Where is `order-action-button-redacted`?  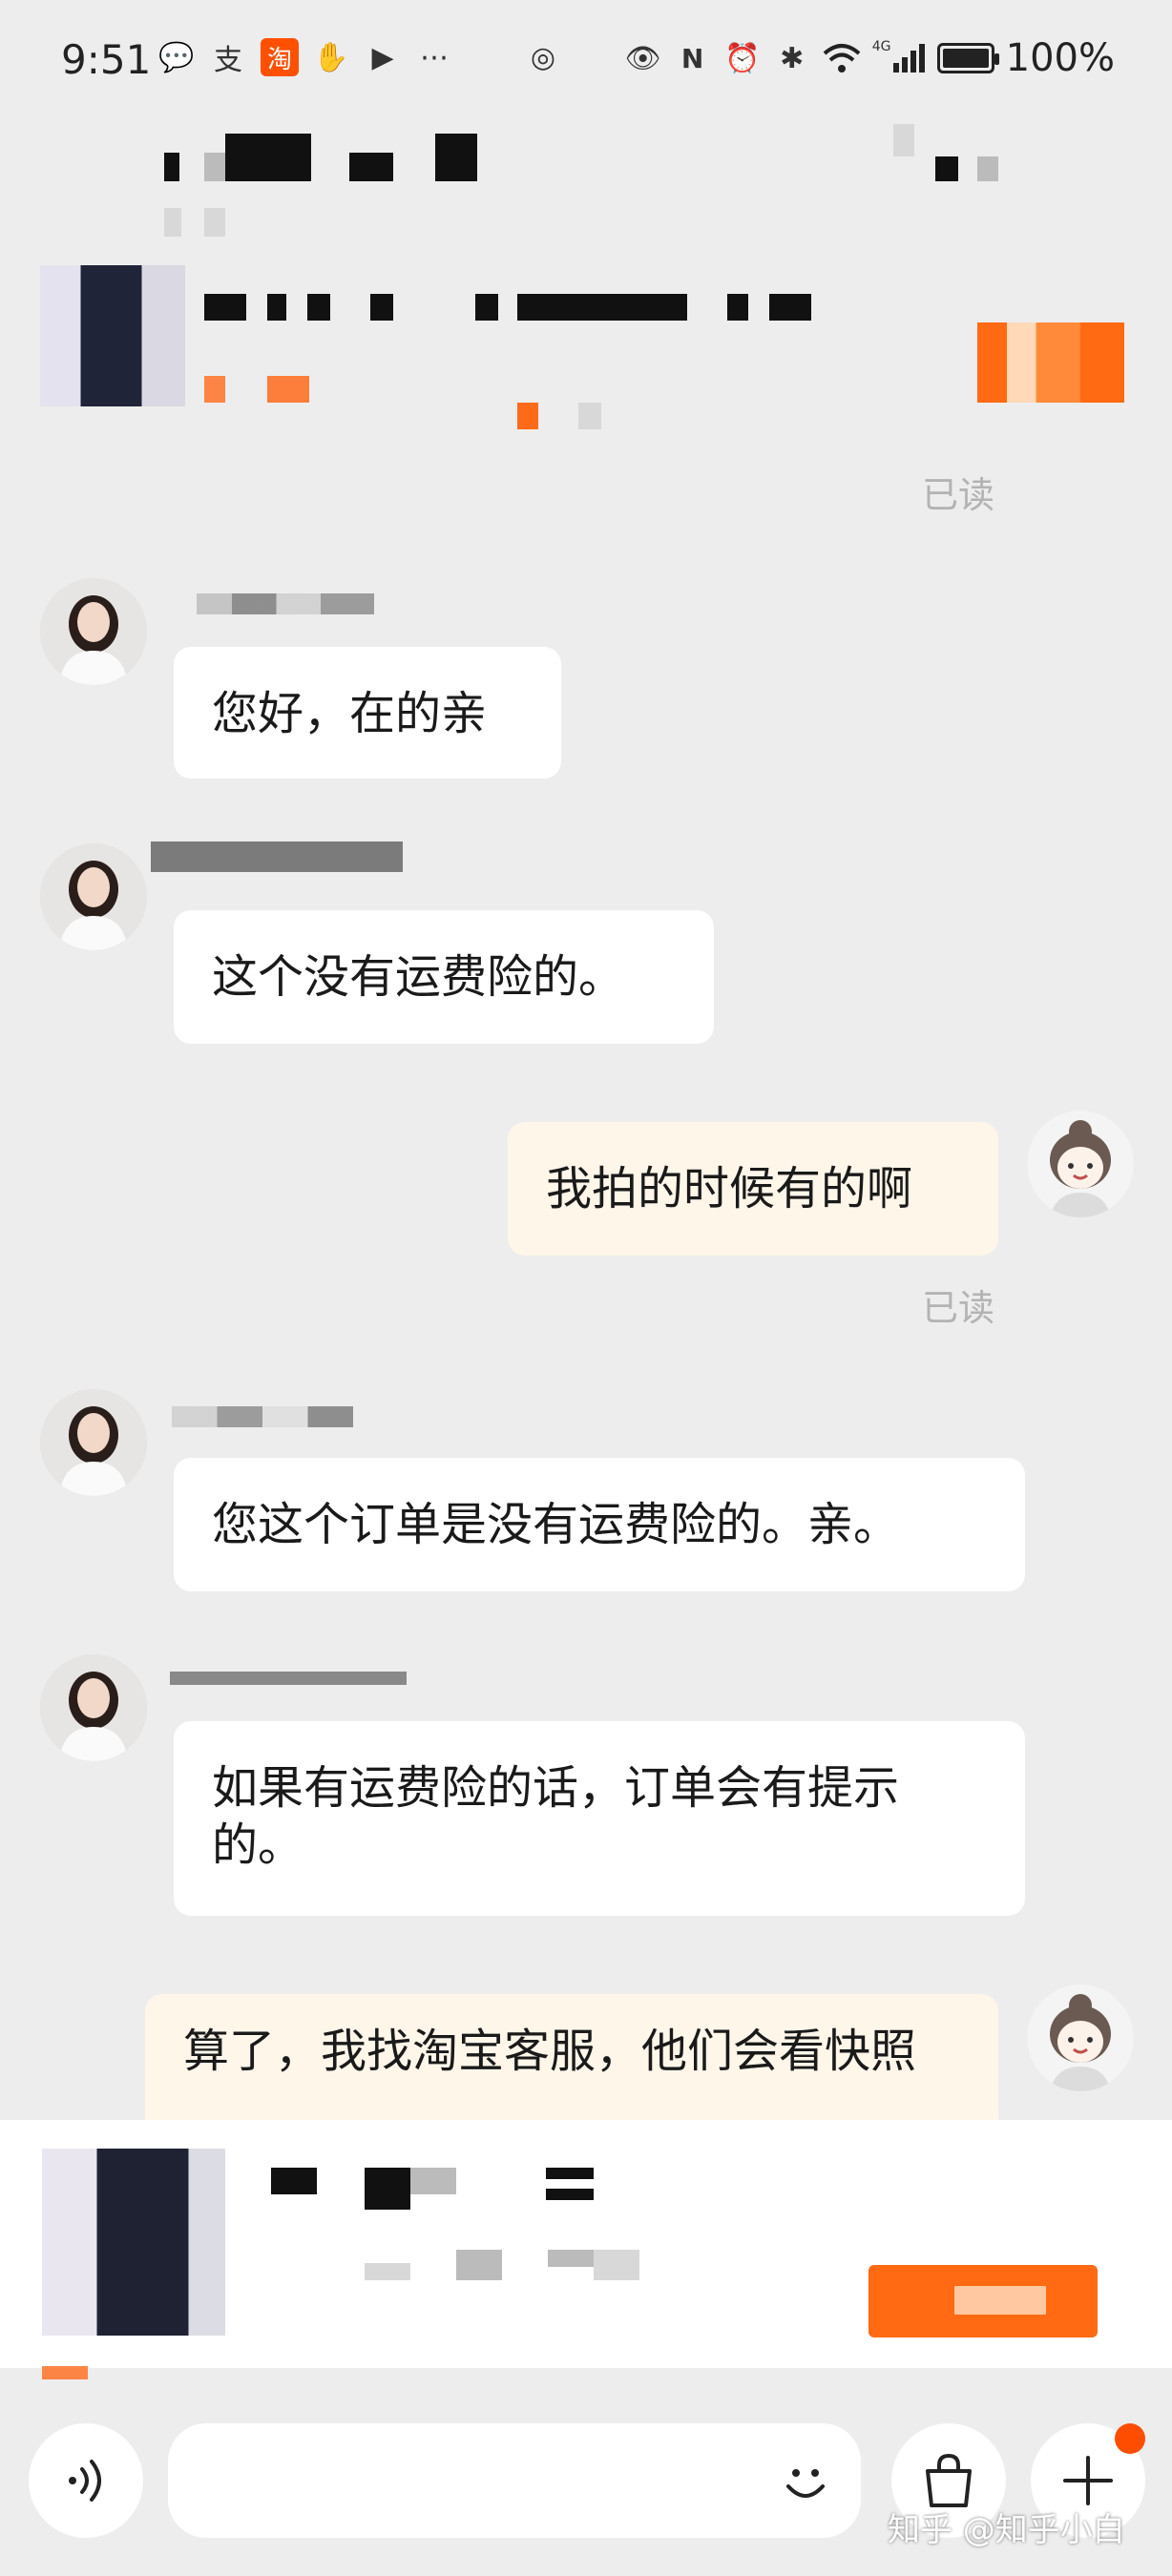
order-action-button-redacted is located at coordinates (1050, 362).